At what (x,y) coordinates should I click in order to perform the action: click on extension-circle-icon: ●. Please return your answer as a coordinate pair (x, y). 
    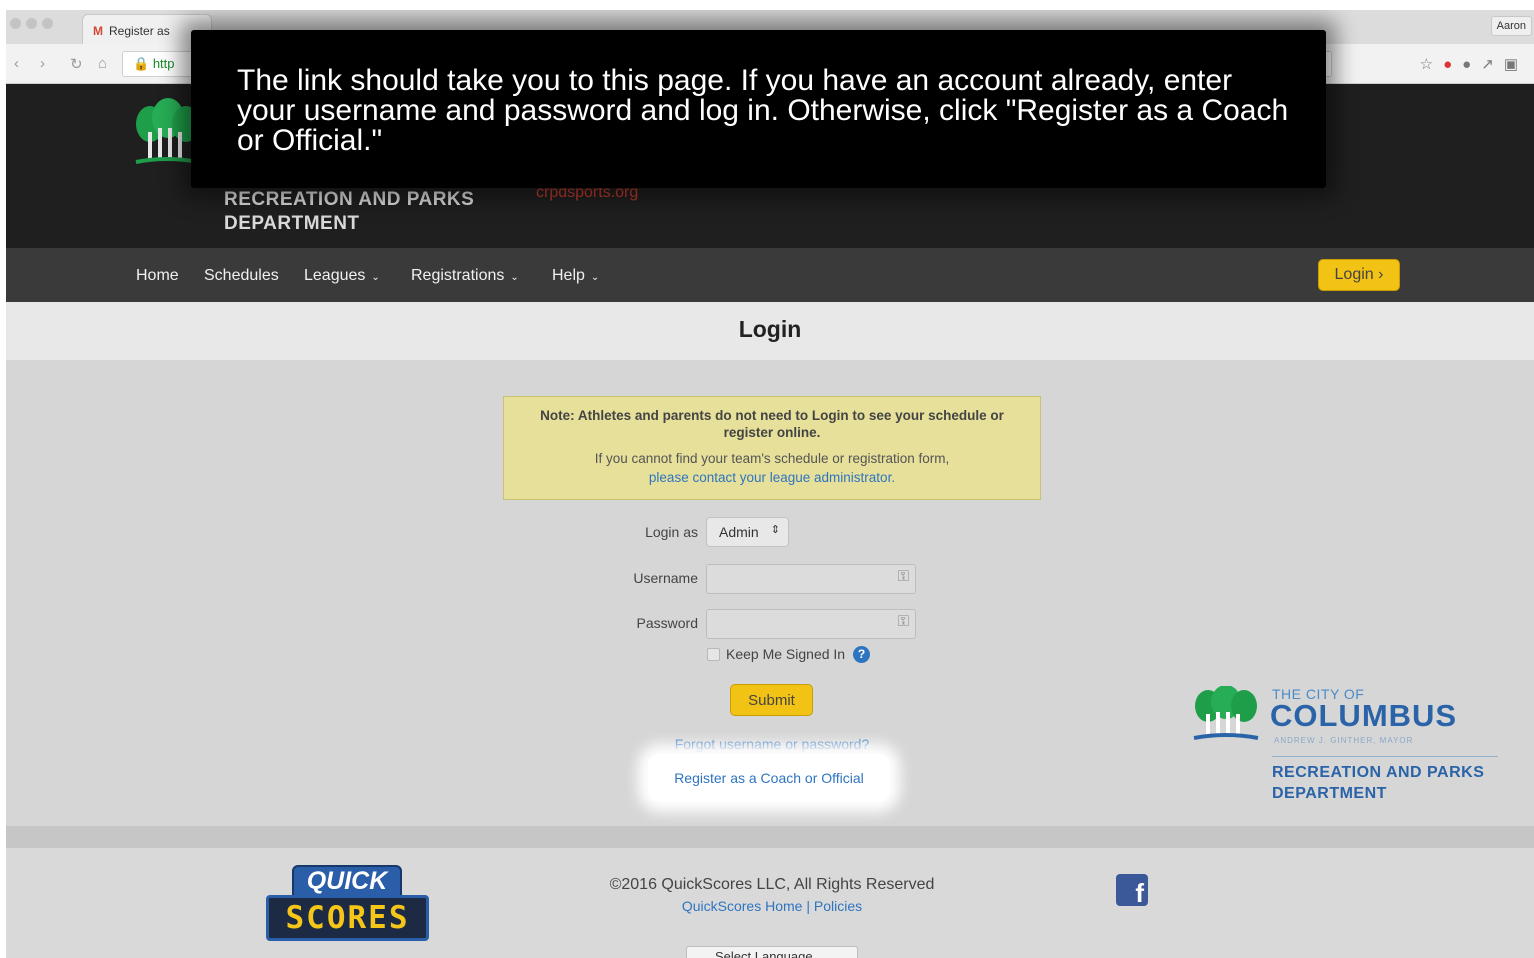
    Looking at the image, I should click on (1471, 64).